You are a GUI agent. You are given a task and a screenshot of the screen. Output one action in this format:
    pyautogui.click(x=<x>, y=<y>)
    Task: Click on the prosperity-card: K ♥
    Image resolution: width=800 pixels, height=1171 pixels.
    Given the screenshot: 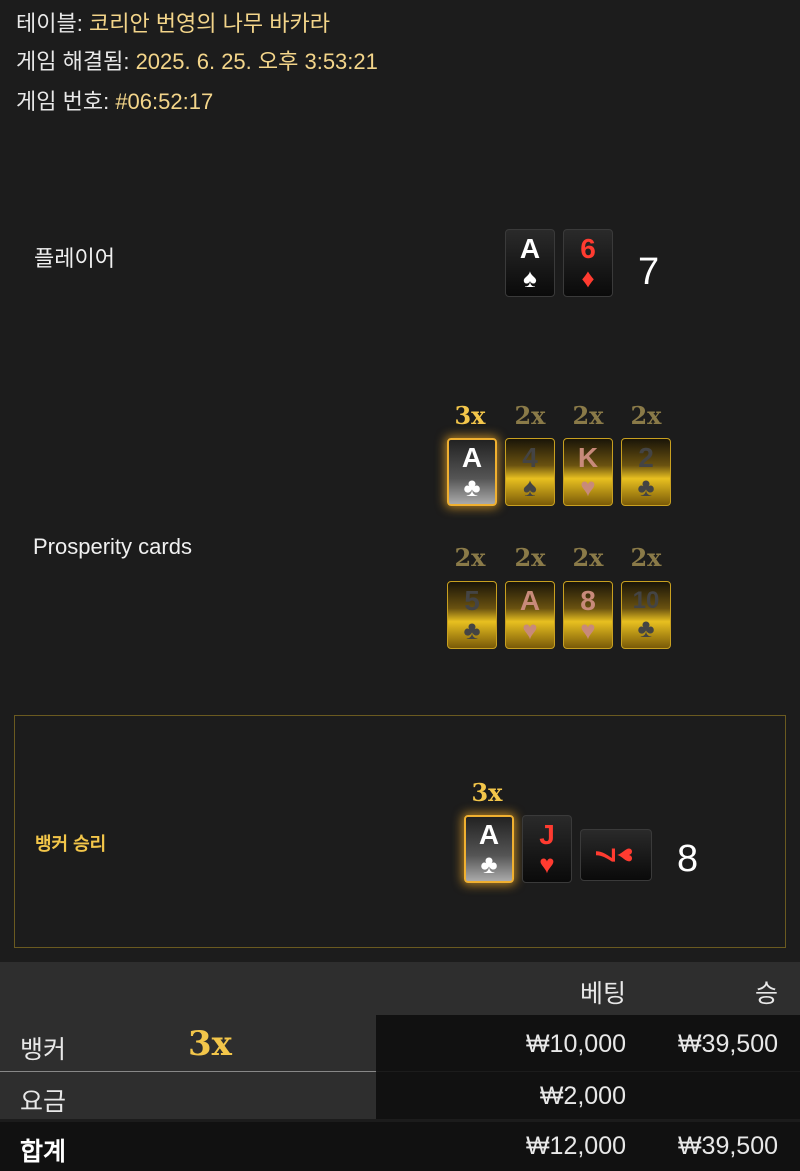 What is the action you would take?
    pyautogui.click(x=588, y=472)
    